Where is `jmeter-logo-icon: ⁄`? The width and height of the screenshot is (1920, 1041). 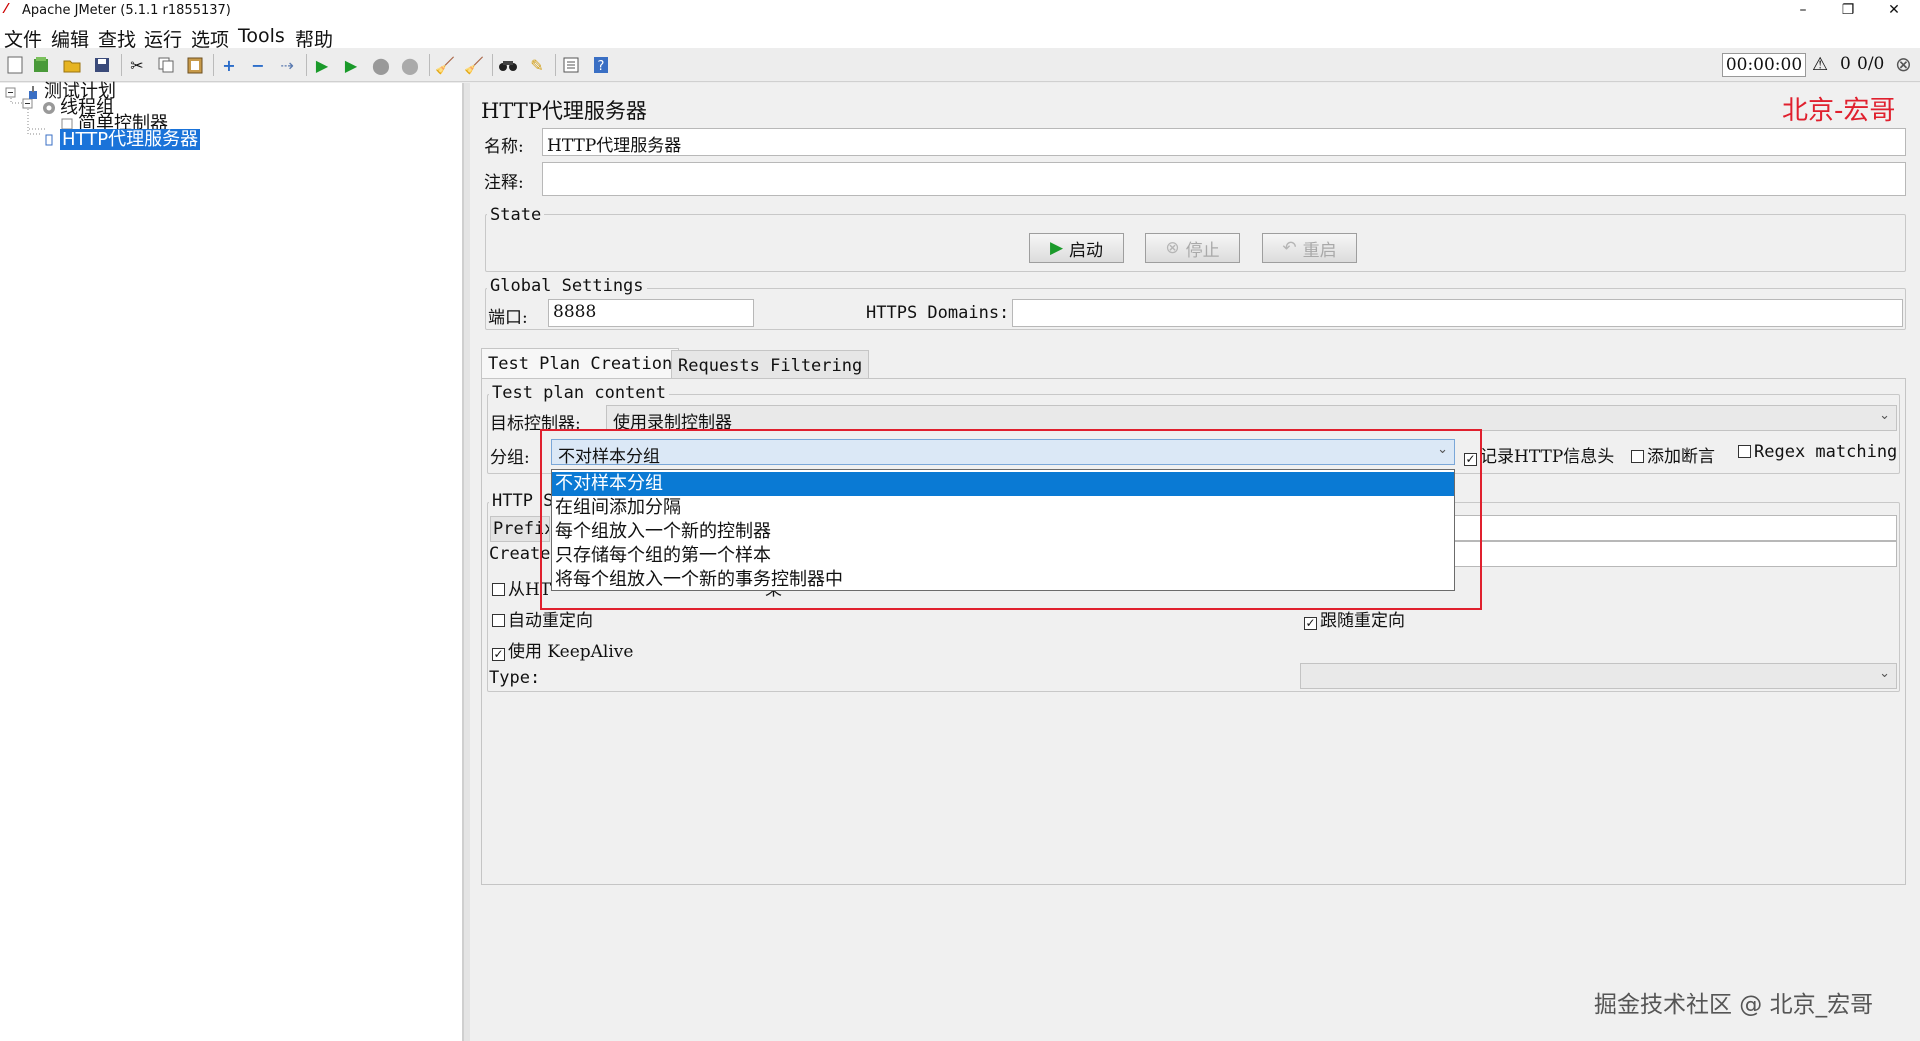
jmeter-logo-icon: ⁄ is located at coordinates (6, 9).